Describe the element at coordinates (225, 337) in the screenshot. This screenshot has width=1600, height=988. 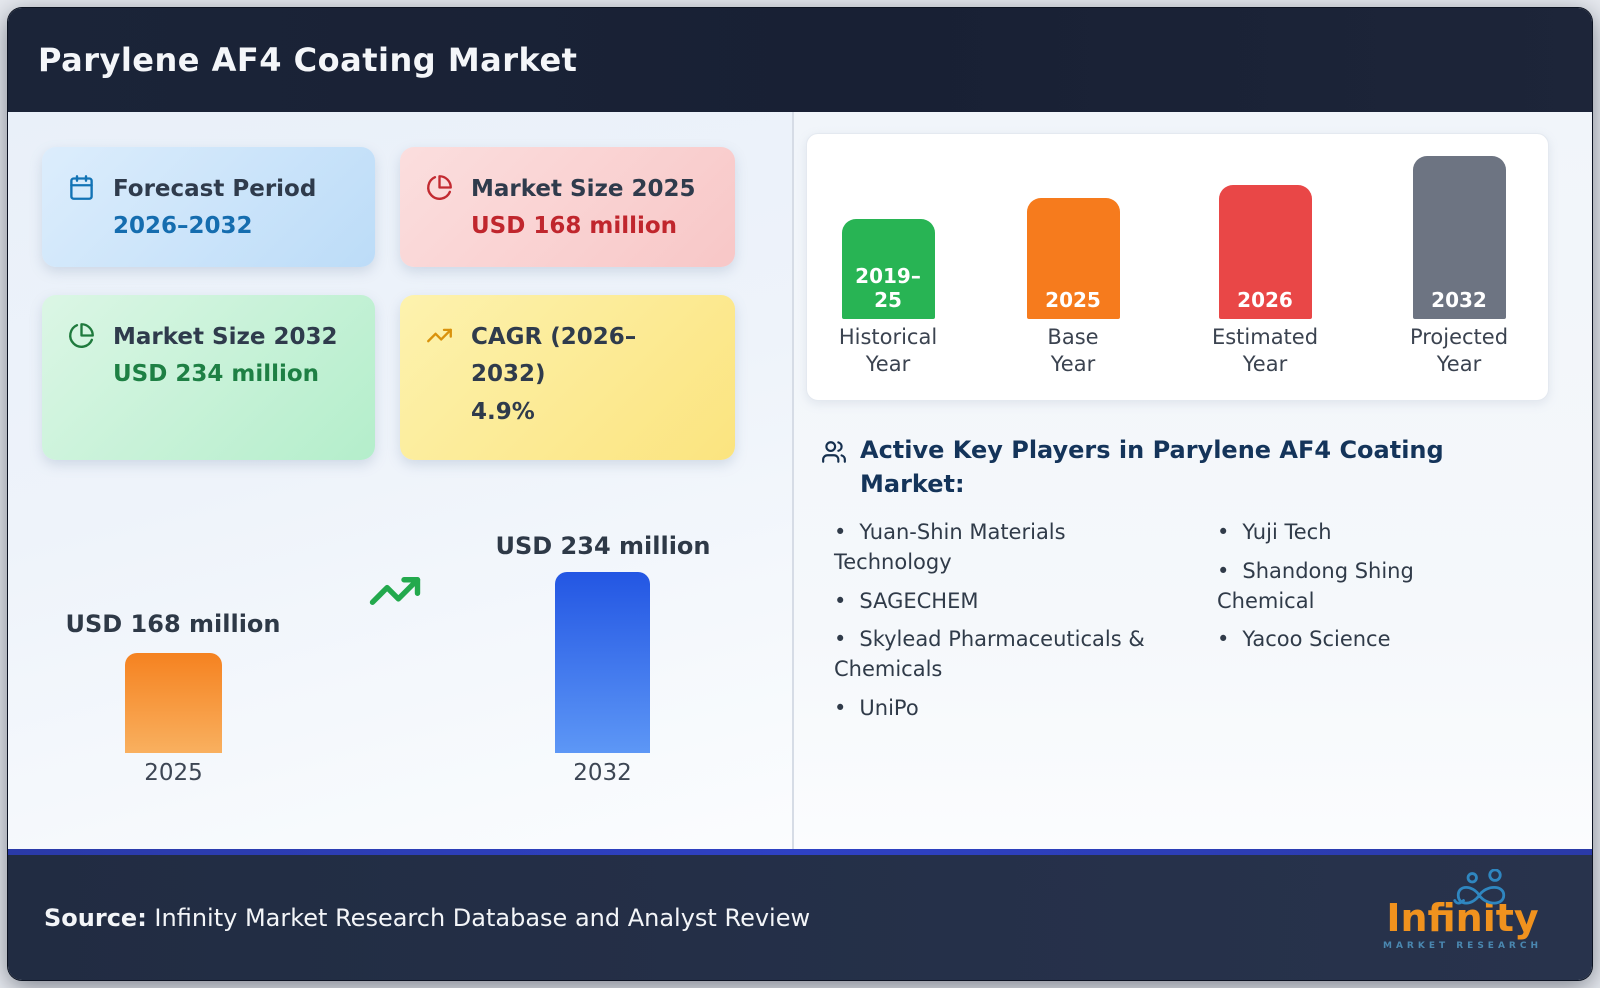
I see `stat-card-label: Market Size 2032` at that location.